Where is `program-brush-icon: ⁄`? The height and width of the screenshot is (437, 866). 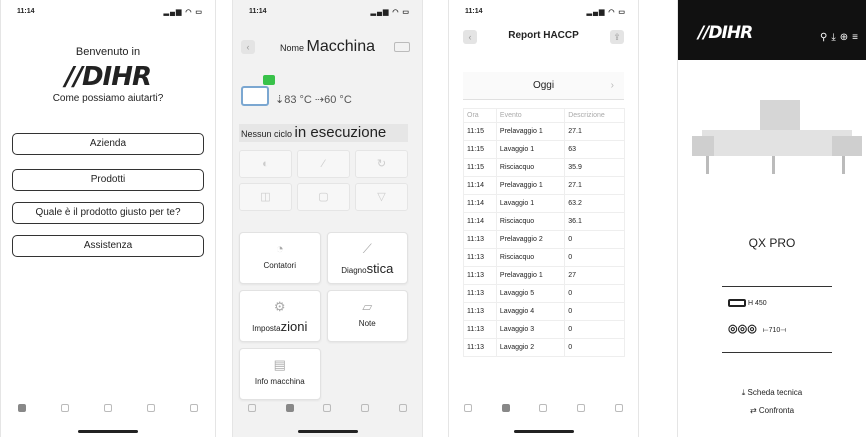
program-brush-icon: ⁄ is located at coordinates (323, 164).